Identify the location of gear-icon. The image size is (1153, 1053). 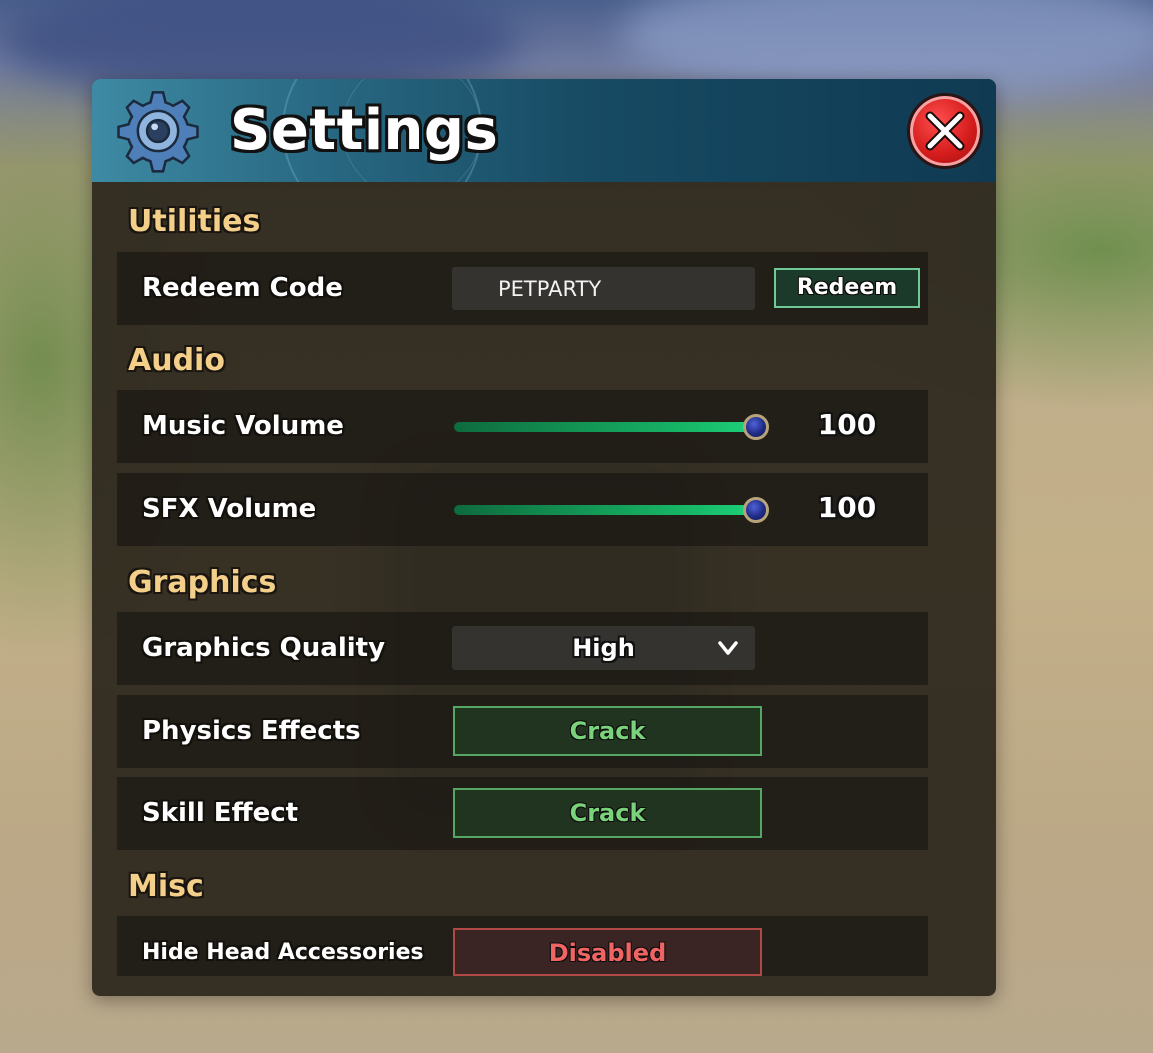
(158, 132).